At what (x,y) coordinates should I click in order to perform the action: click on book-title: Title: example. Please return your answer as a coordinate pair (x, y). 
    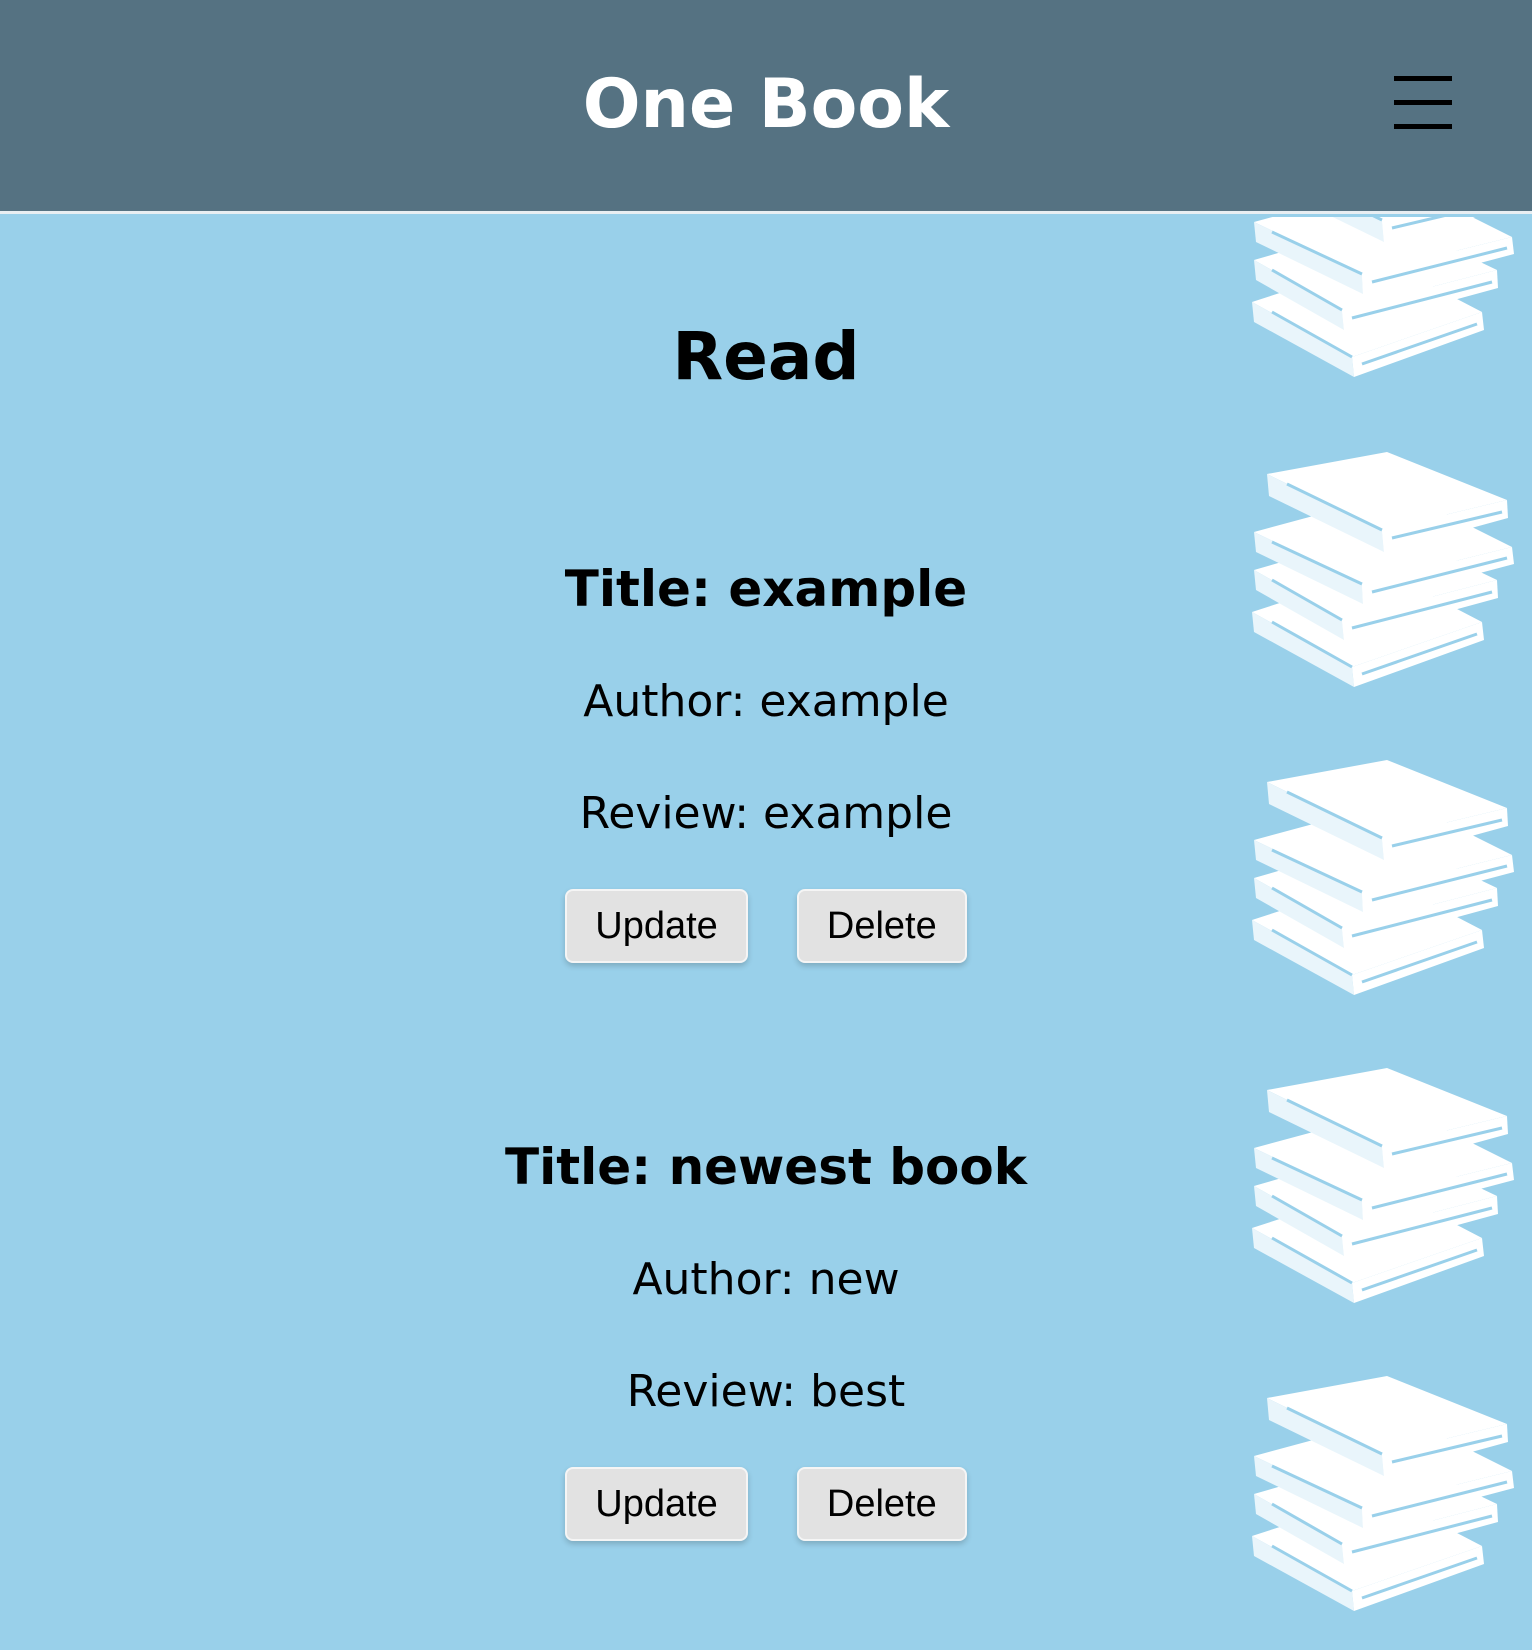
    Looking at the image, I should click on (766, 589).